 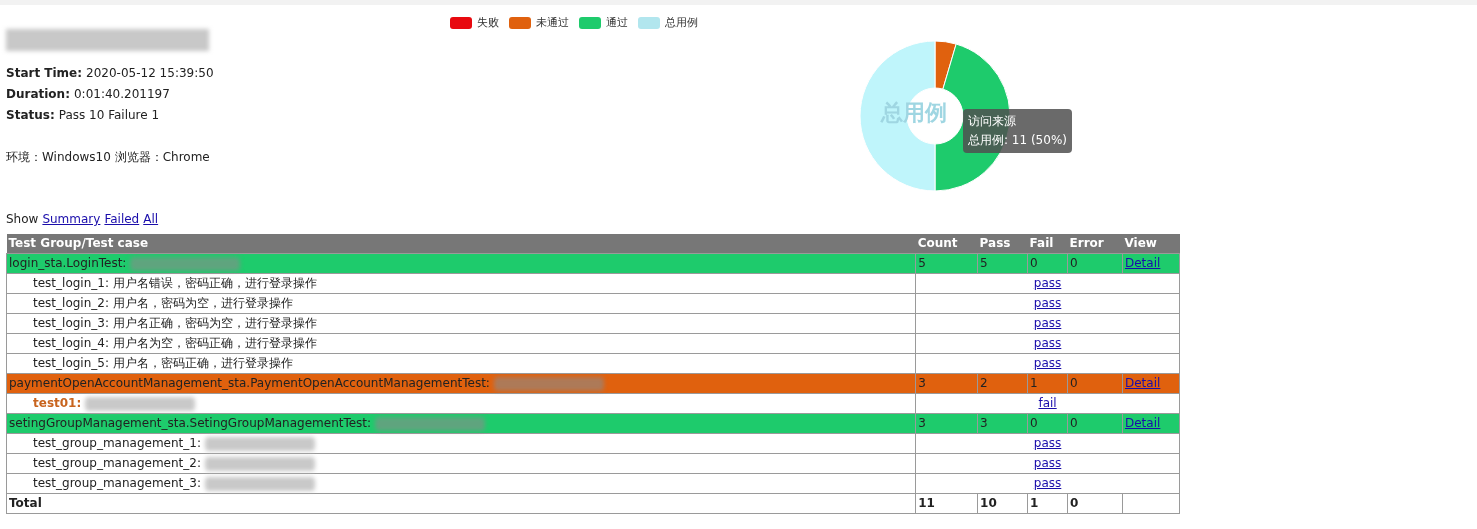 What do you see at coordinates (552, 23) in the screenshot?
I see `legend-label: 未通过` at bounding box center [552, 23].